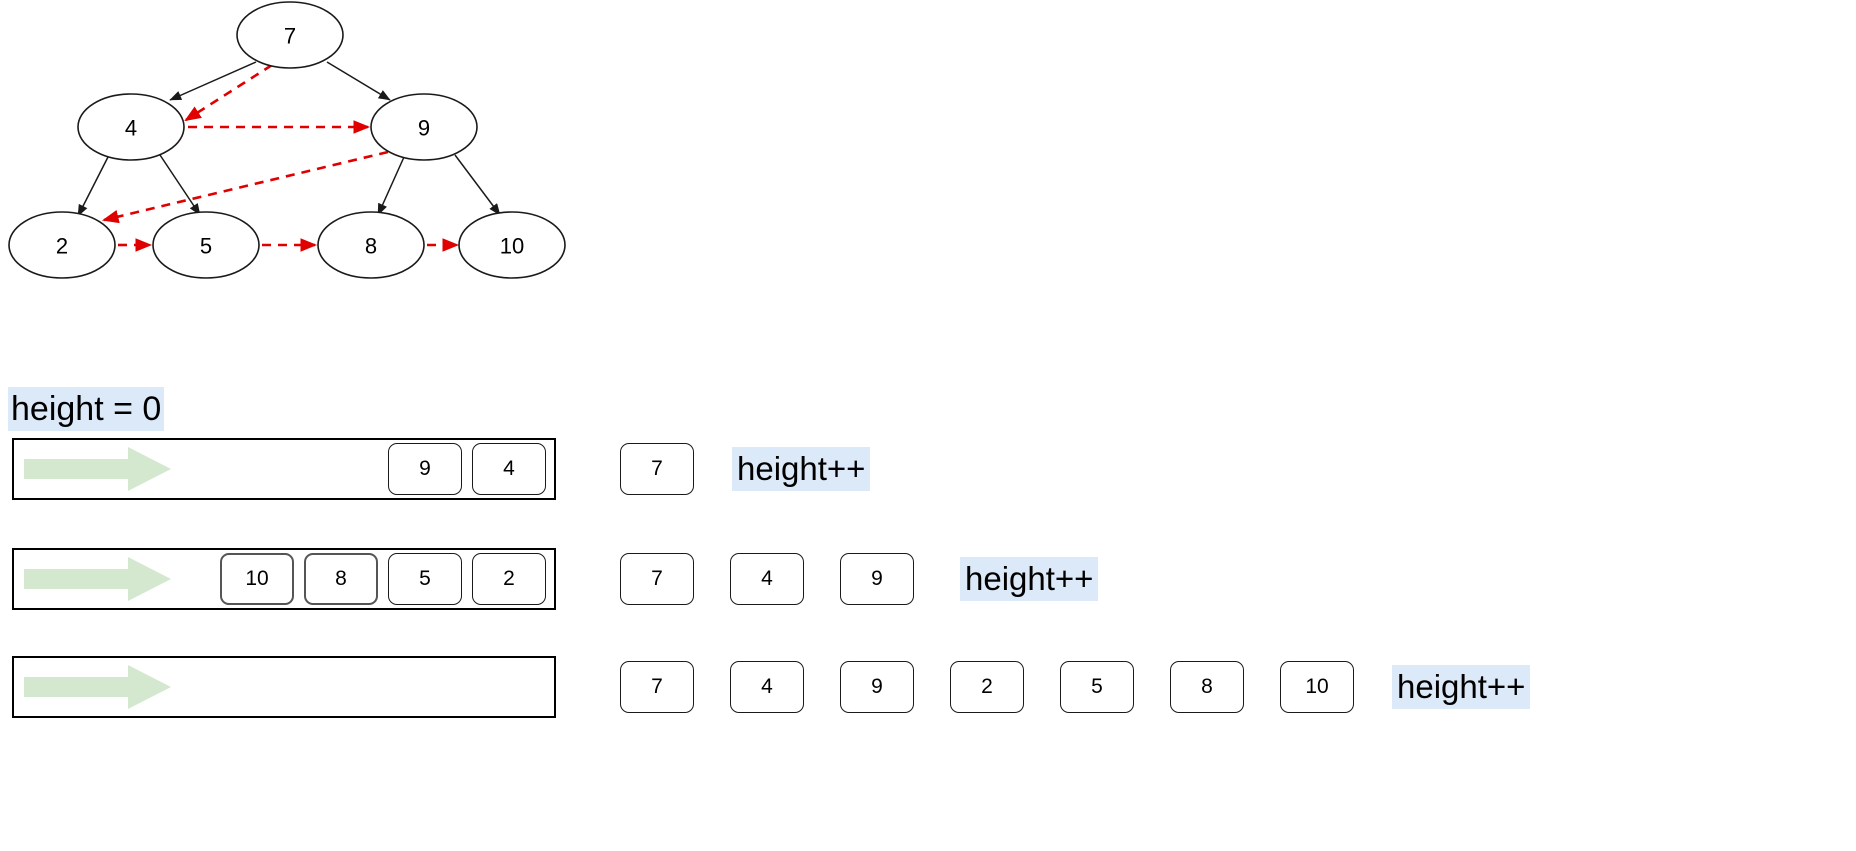 The height and width of the screenshot is (851, 1856). I want to click on visited-cell: 8, so click(1207, 687).